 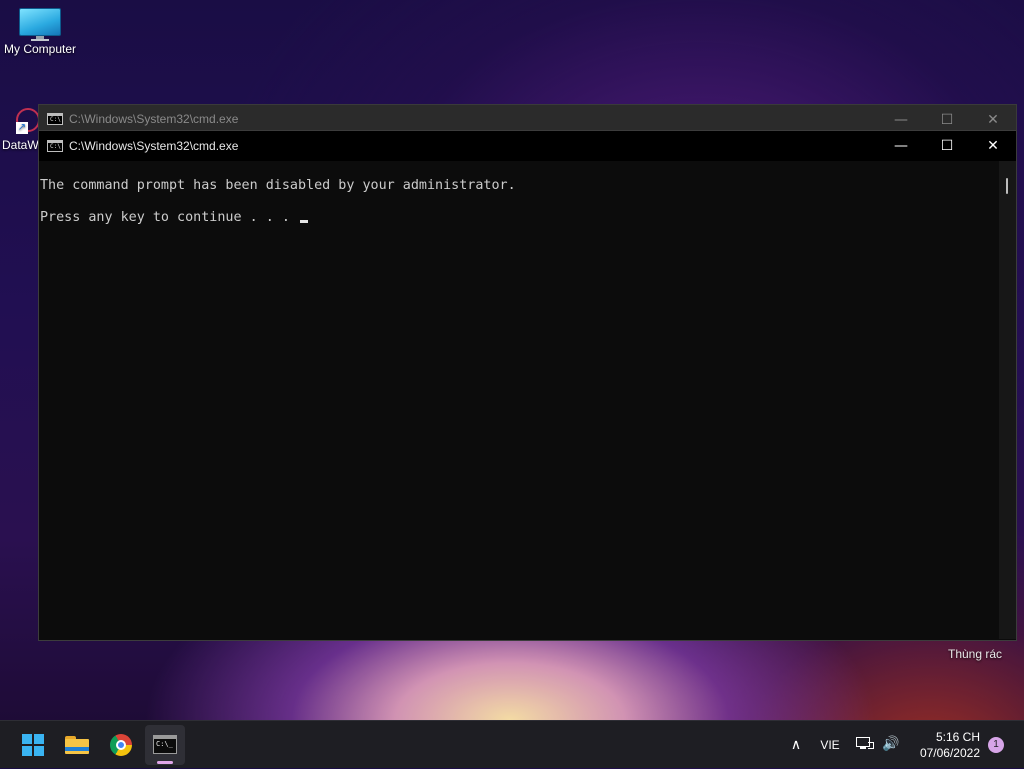 I want to click on start-button, so click(x=33, y=745).